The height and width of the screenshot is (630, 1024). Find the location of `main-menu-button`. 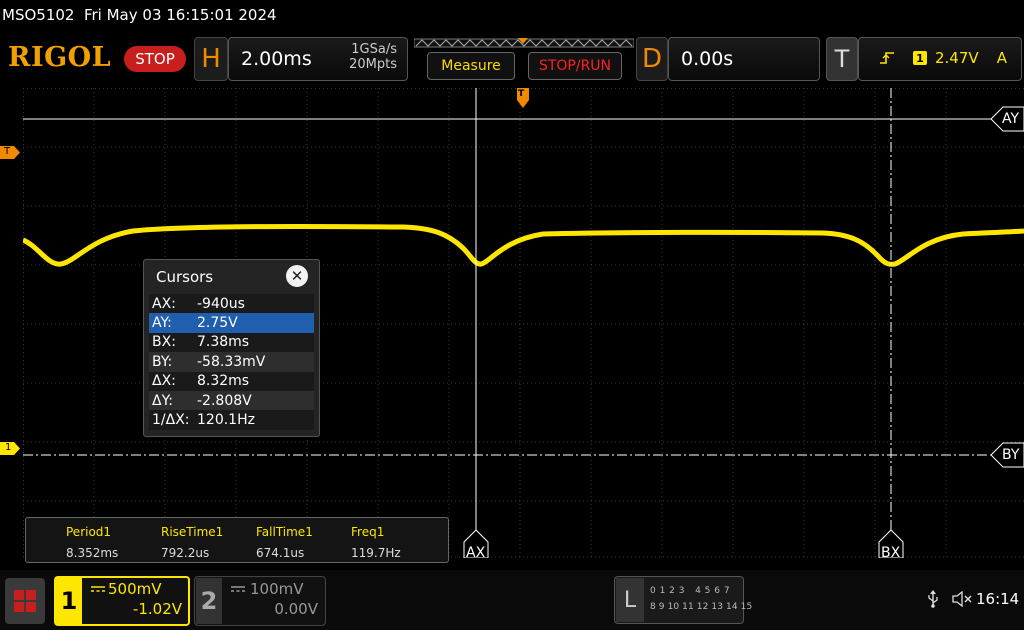

main-menu-button is located at coordinates (25, 601).